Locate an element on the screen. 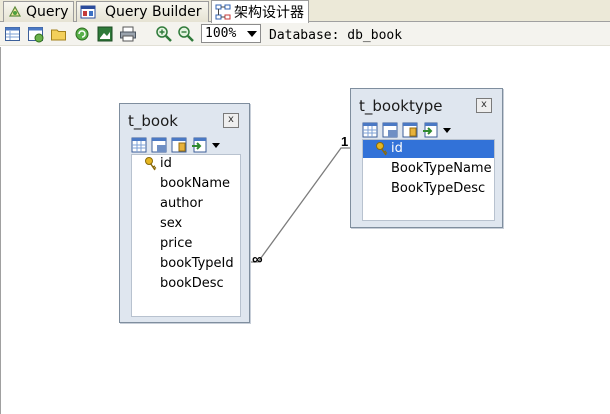 Image resolution: width=610 pixels, height=414 pixels. field-row: id is located at coordinates (186, 164).